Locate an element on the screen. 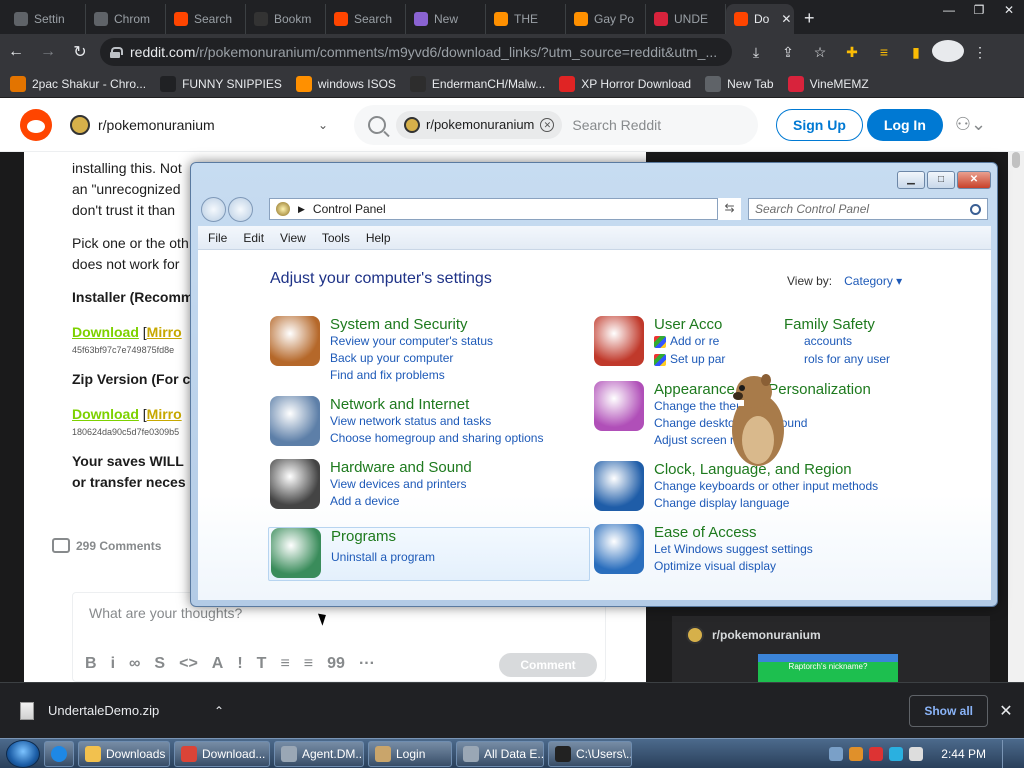  close-tab-icon: ✕ is located at coordinates (786, 19).